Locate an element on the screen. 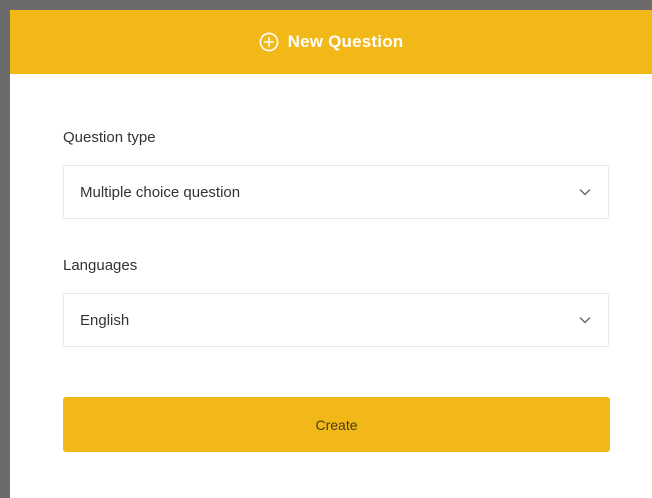 This screenshot has height=498, width=652. question-type-label: Question type is located at coordinates (109, 137).